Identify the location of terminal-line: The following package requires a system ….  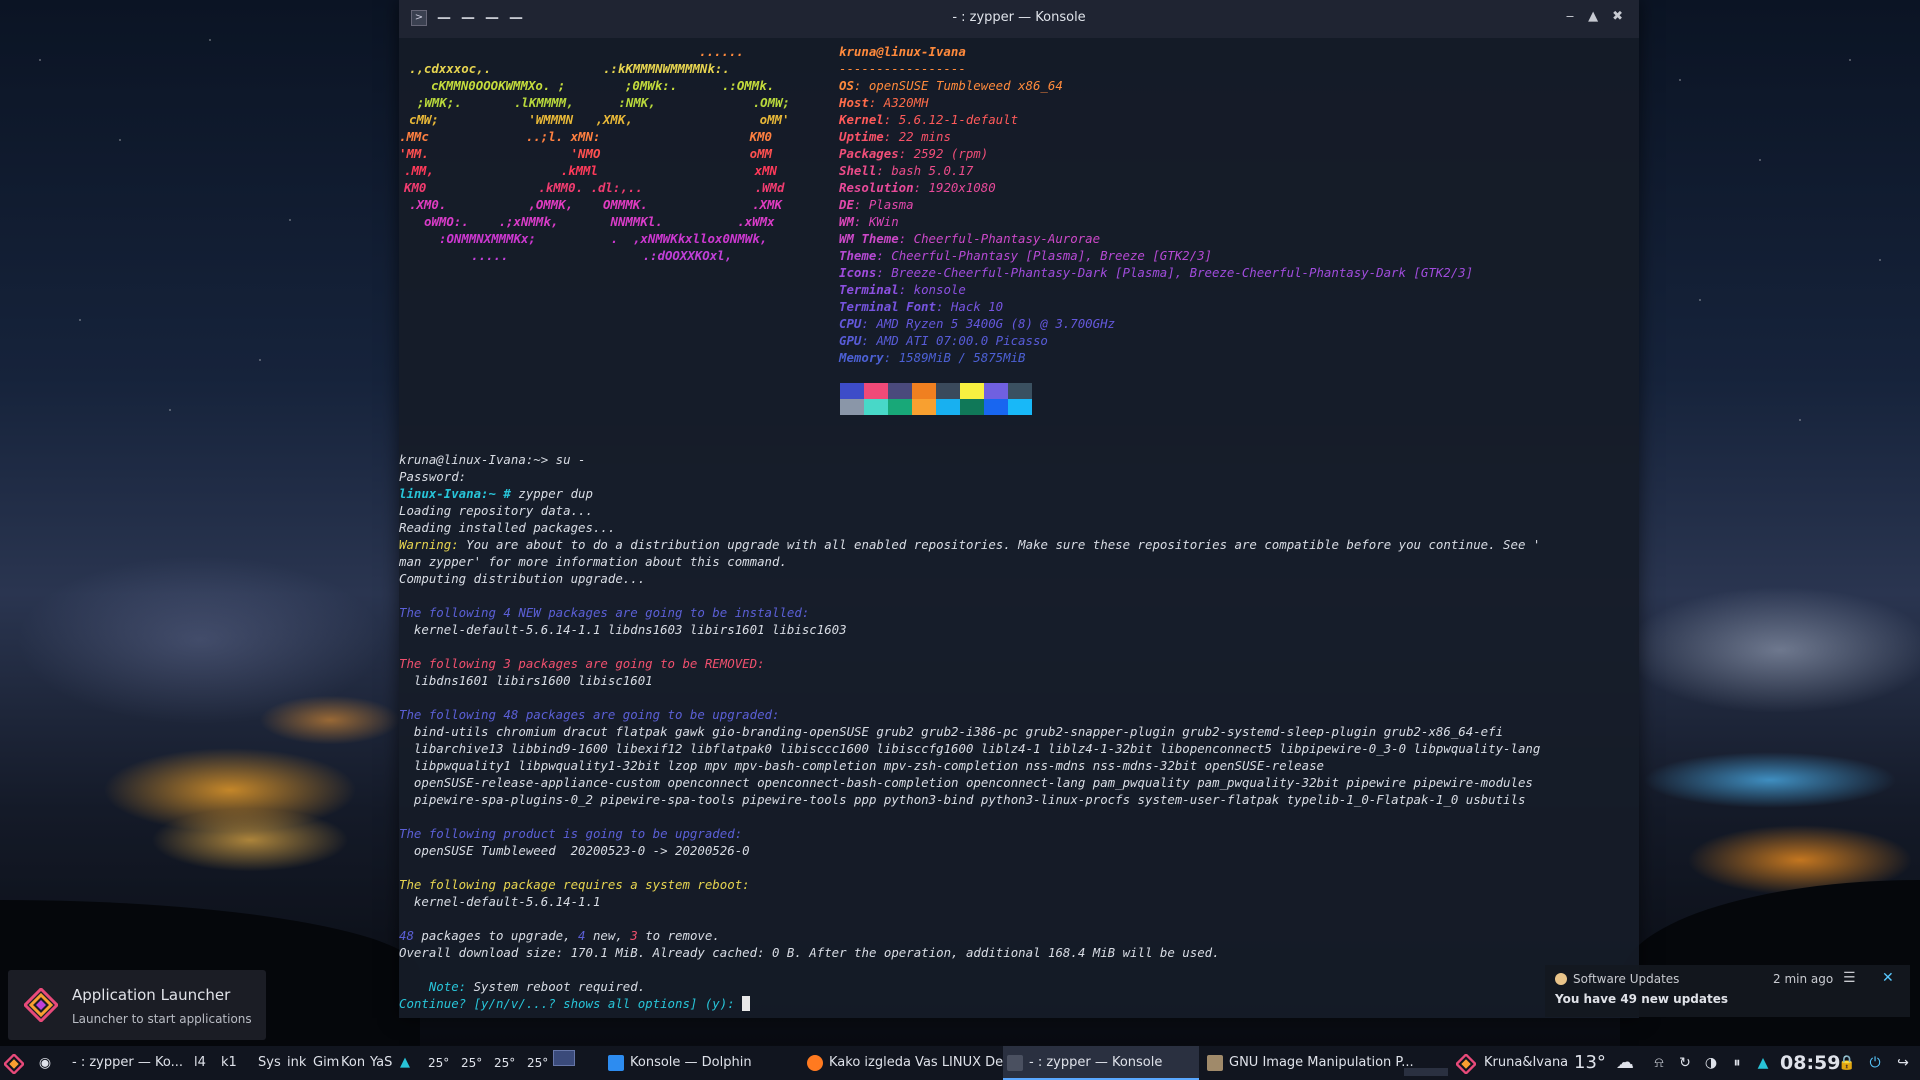
(574, 884).